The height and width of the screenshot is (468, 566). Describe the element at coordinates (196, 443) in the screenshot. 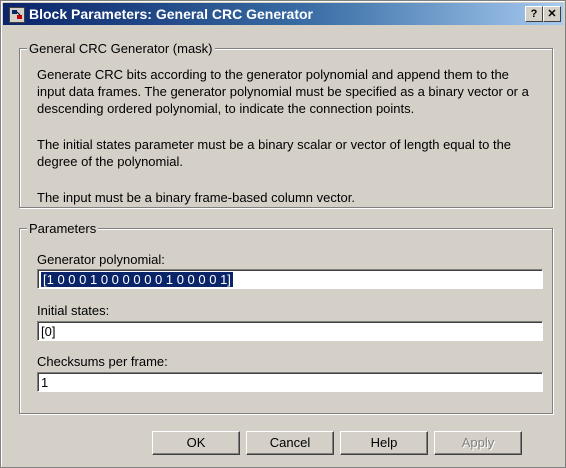

I see `ok-button: OK` at that location.